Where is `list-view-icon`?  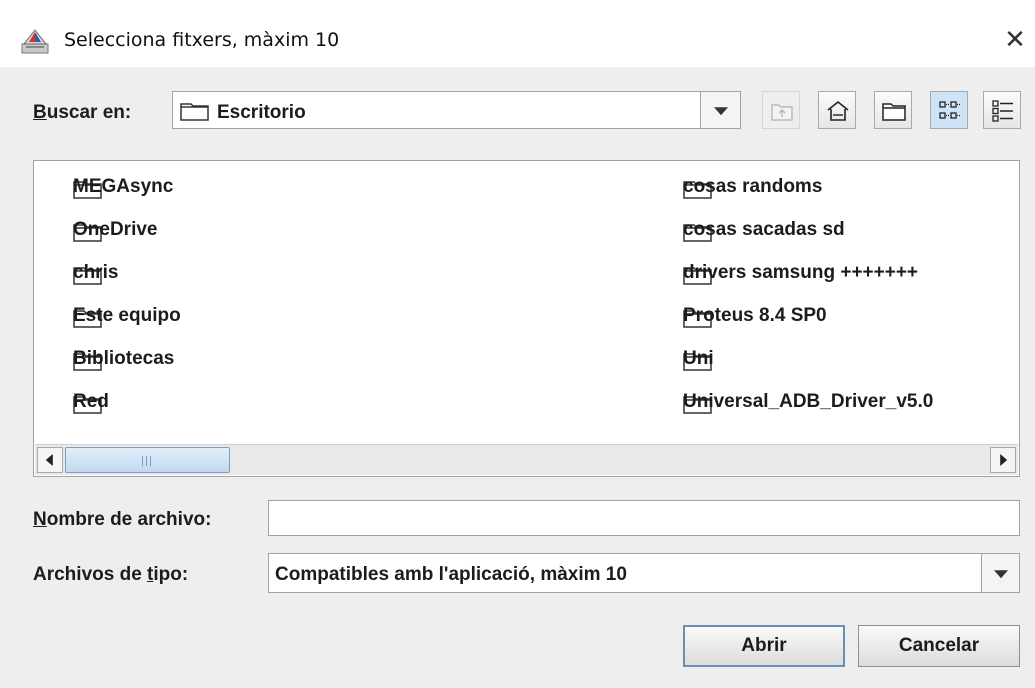
list-view-icon is located at coordinates (949, 110).